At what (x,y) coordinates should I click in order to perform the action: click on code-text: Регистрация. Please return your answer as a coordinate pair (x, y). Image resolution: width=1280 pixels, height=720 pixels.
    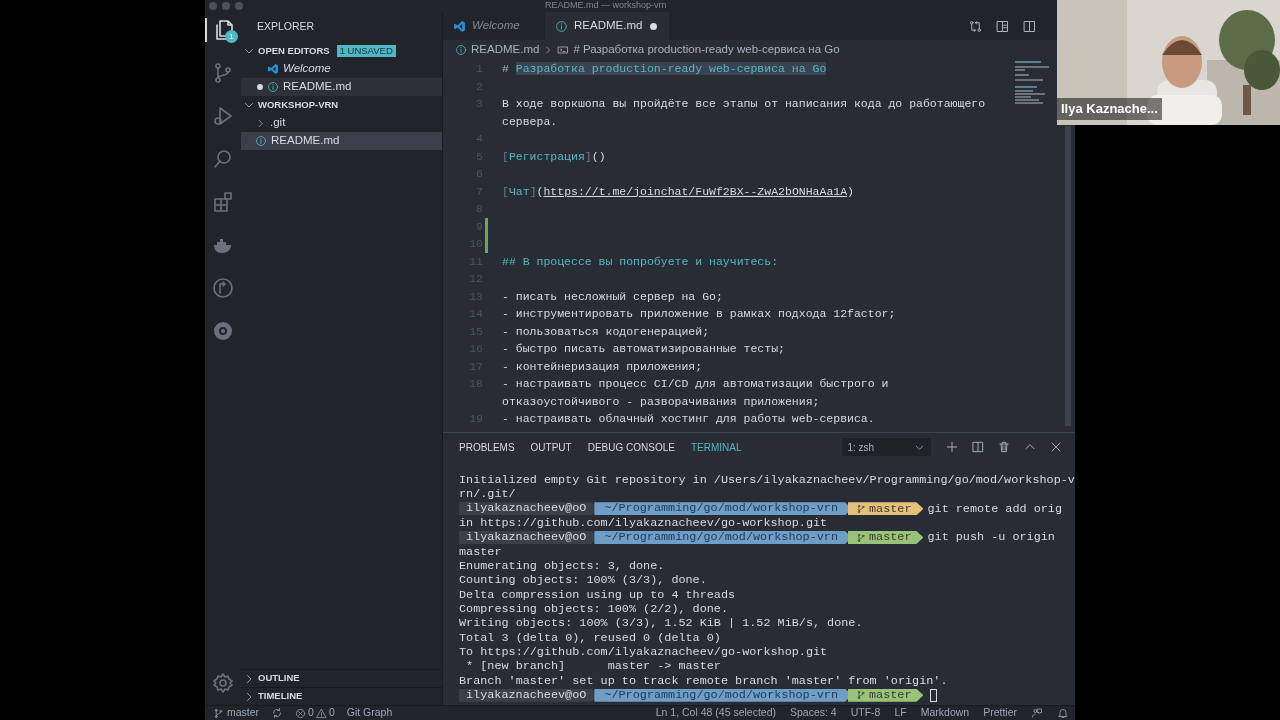
    Looking at the image, I should click on (546, 156).